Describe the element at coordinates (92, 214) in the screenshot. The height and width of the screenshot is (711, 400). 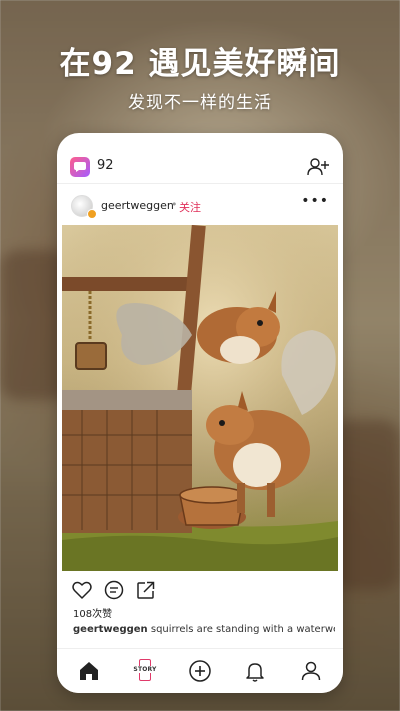
I see `verified-badge-icon` at that location.